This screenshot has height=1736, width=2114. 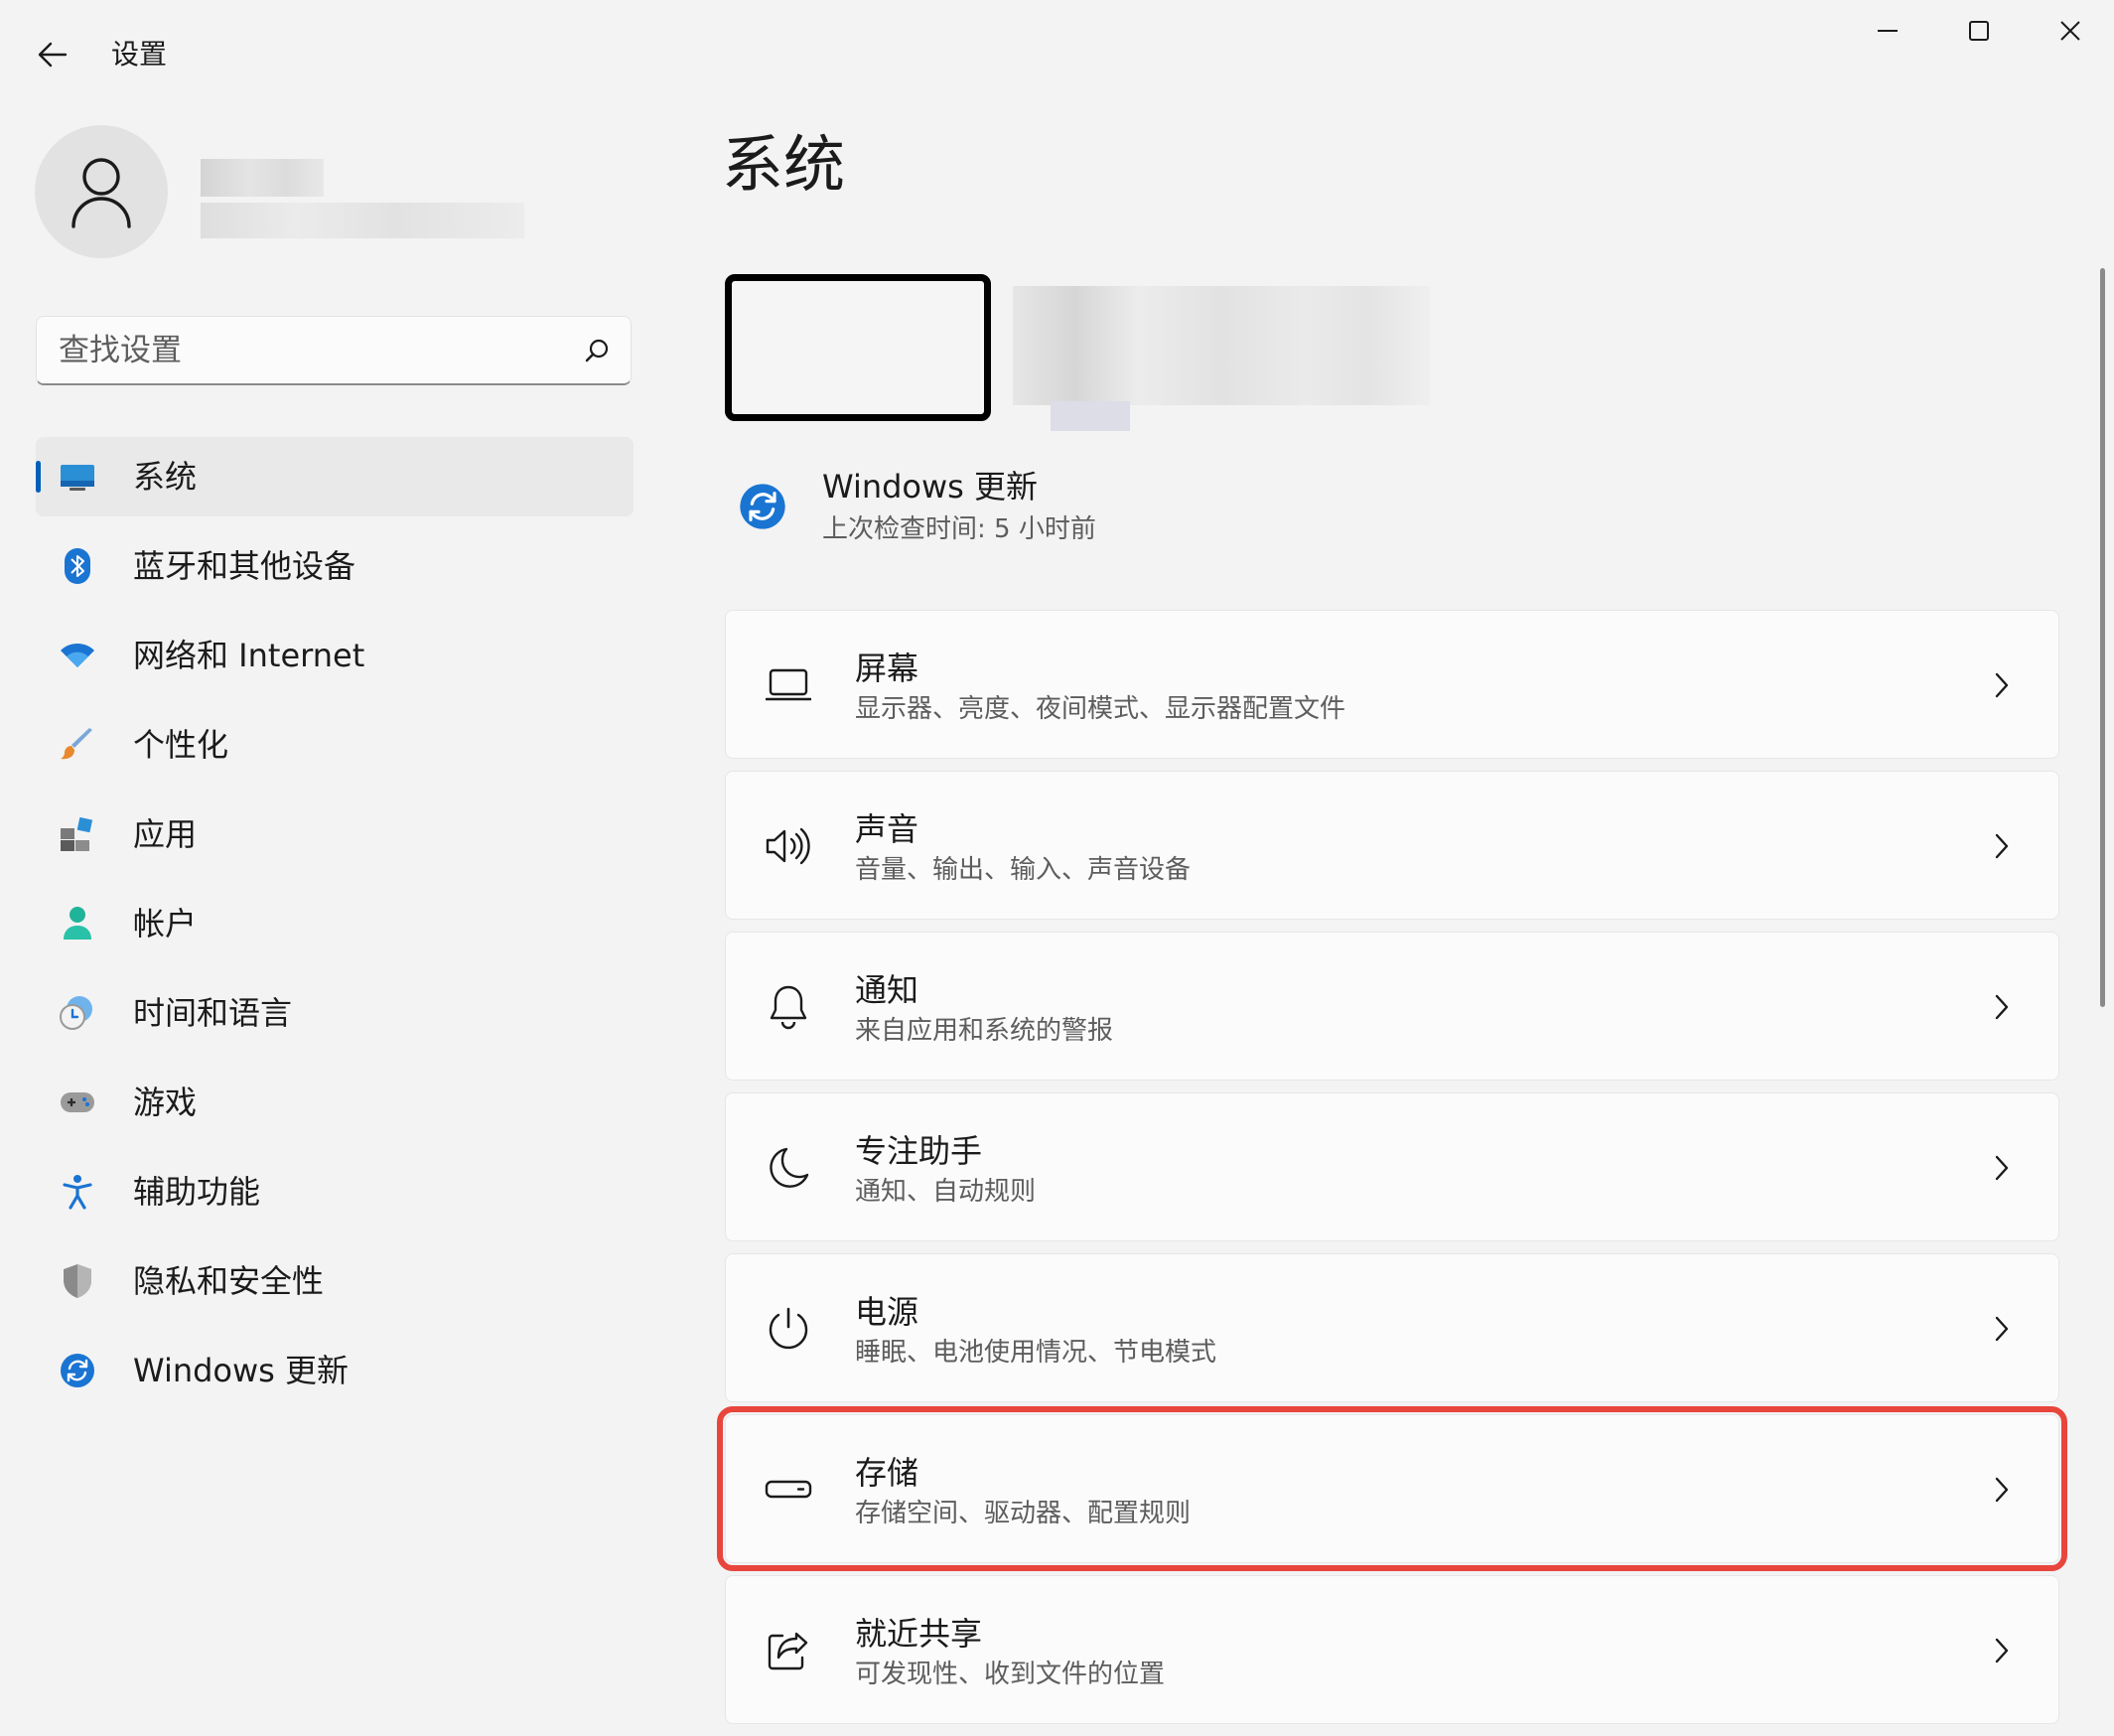 What do you see at coordinates (78, 655) in the screenshot?
I see `wifi-icon` at bounding box center [78, 655].